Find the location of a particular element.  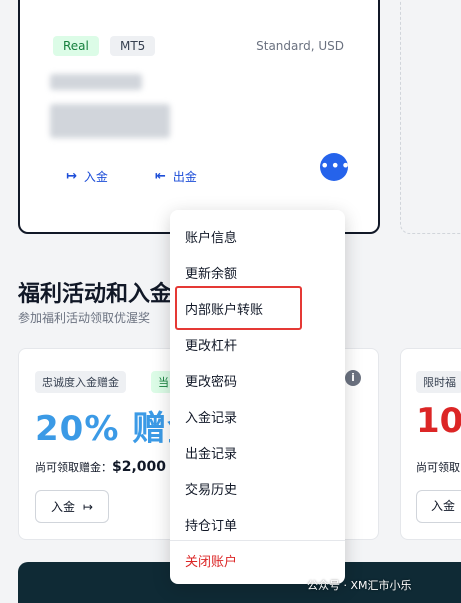

promo-remaining: 尚可领取 is located at coordinates (438, 467).